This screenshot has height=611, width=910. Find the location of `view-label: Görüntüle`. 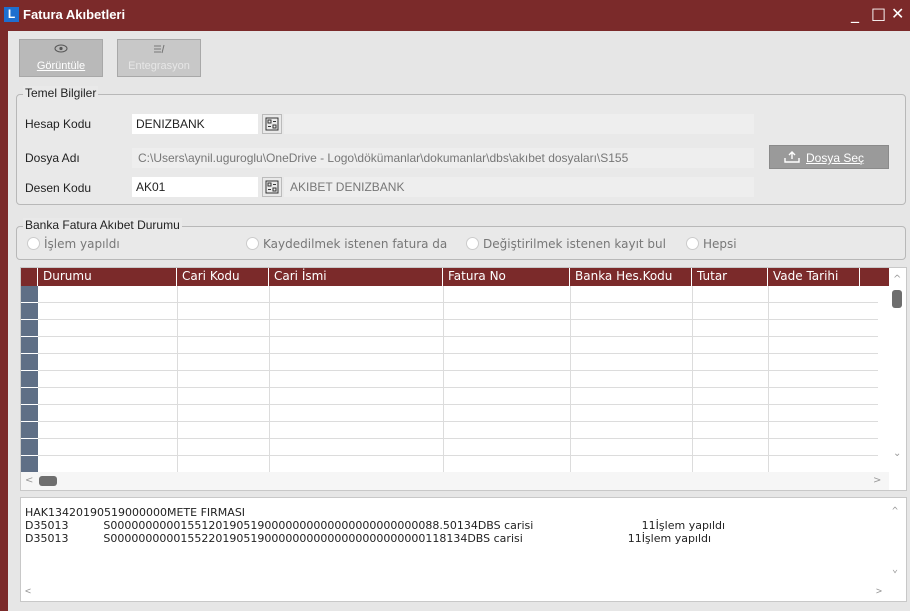

view-label: Görüntüle is located at coordinates (61, 66).